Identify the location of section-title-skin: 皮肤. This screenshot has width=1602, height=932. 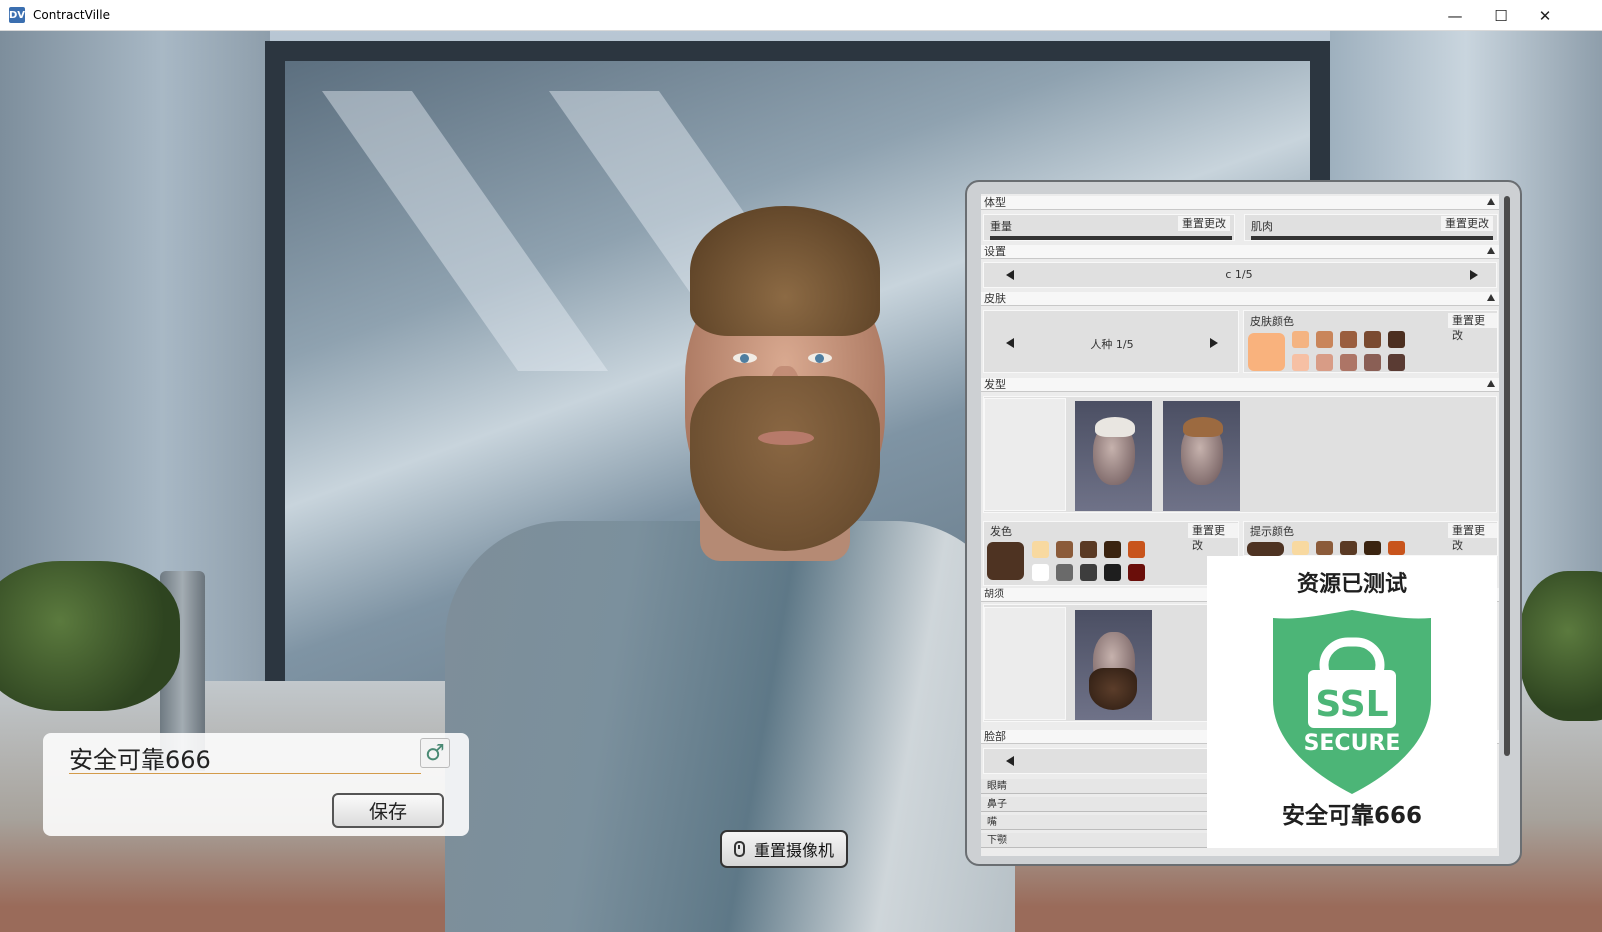
(995, 298).